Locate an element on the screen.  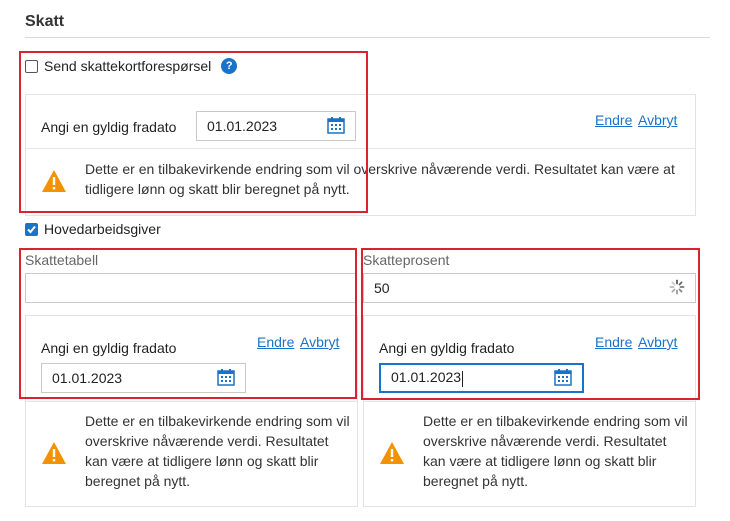
checkmark-icon is located at coordinates (31, 229).